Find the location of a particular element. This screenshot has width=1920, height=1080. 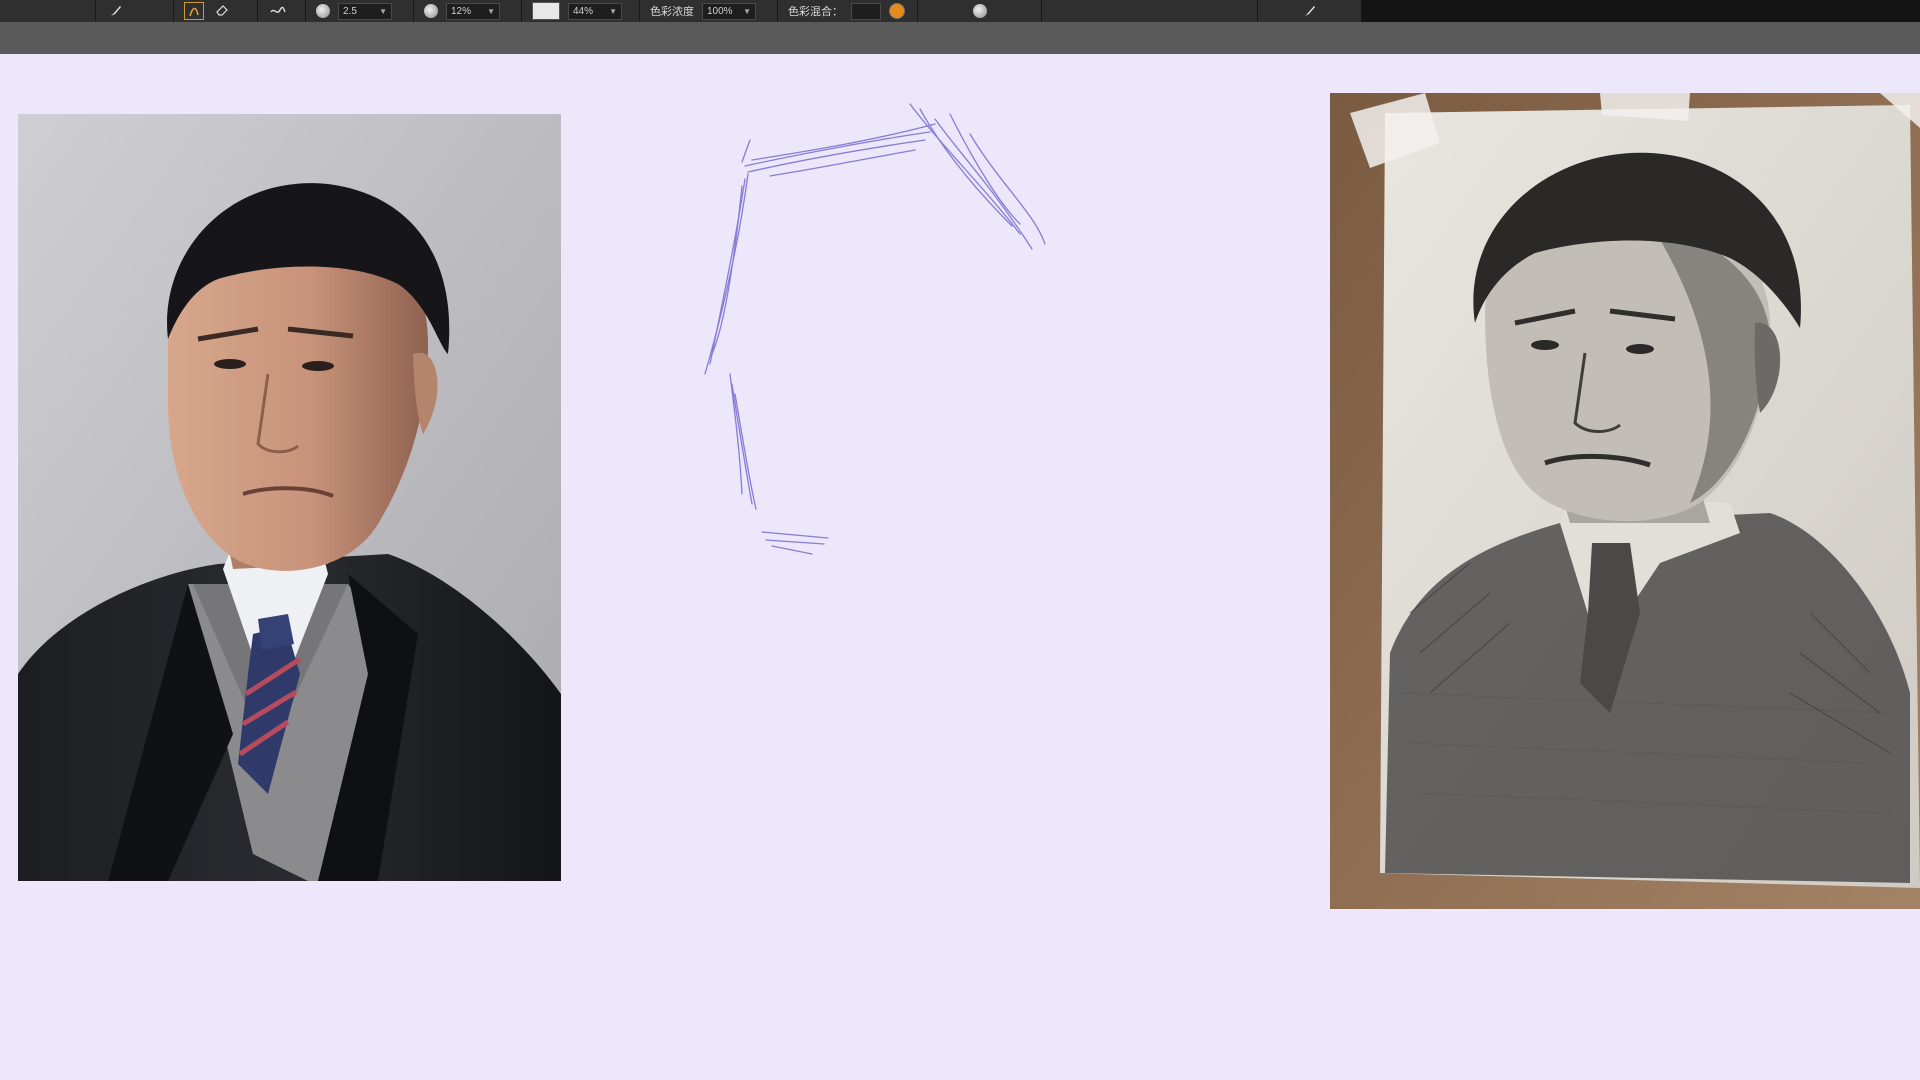

color-mix-field is located at coordinates (866, 11).